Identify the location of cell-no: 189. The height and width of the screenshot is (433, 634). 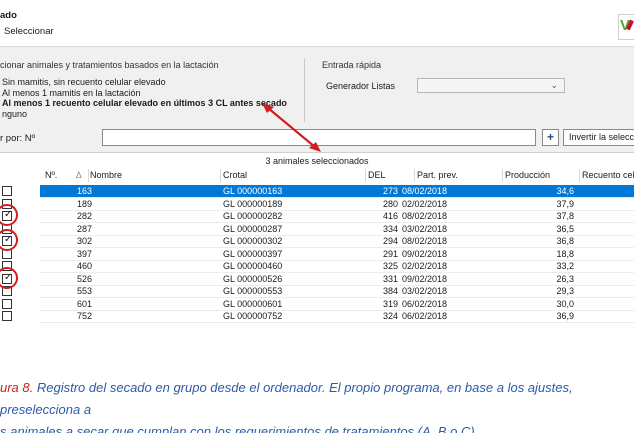
(84, 203).